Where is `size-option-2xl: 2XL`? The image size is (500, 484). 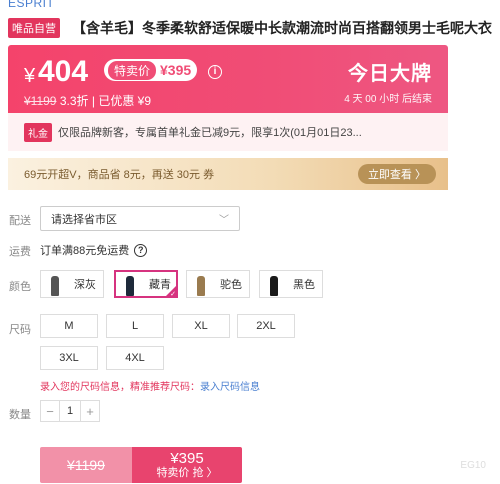 size-option-2xl: 2XL is located at coordinates (266, 326).